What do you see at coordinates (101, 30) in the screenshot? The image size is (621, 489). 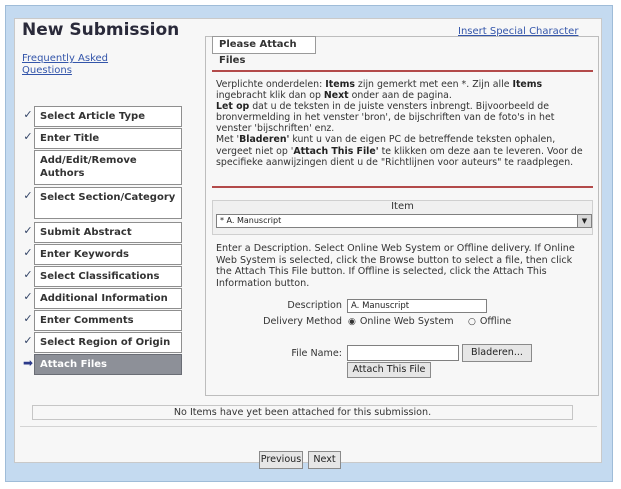 I see `page-title: New Submission` at bounding box center [101, 30].